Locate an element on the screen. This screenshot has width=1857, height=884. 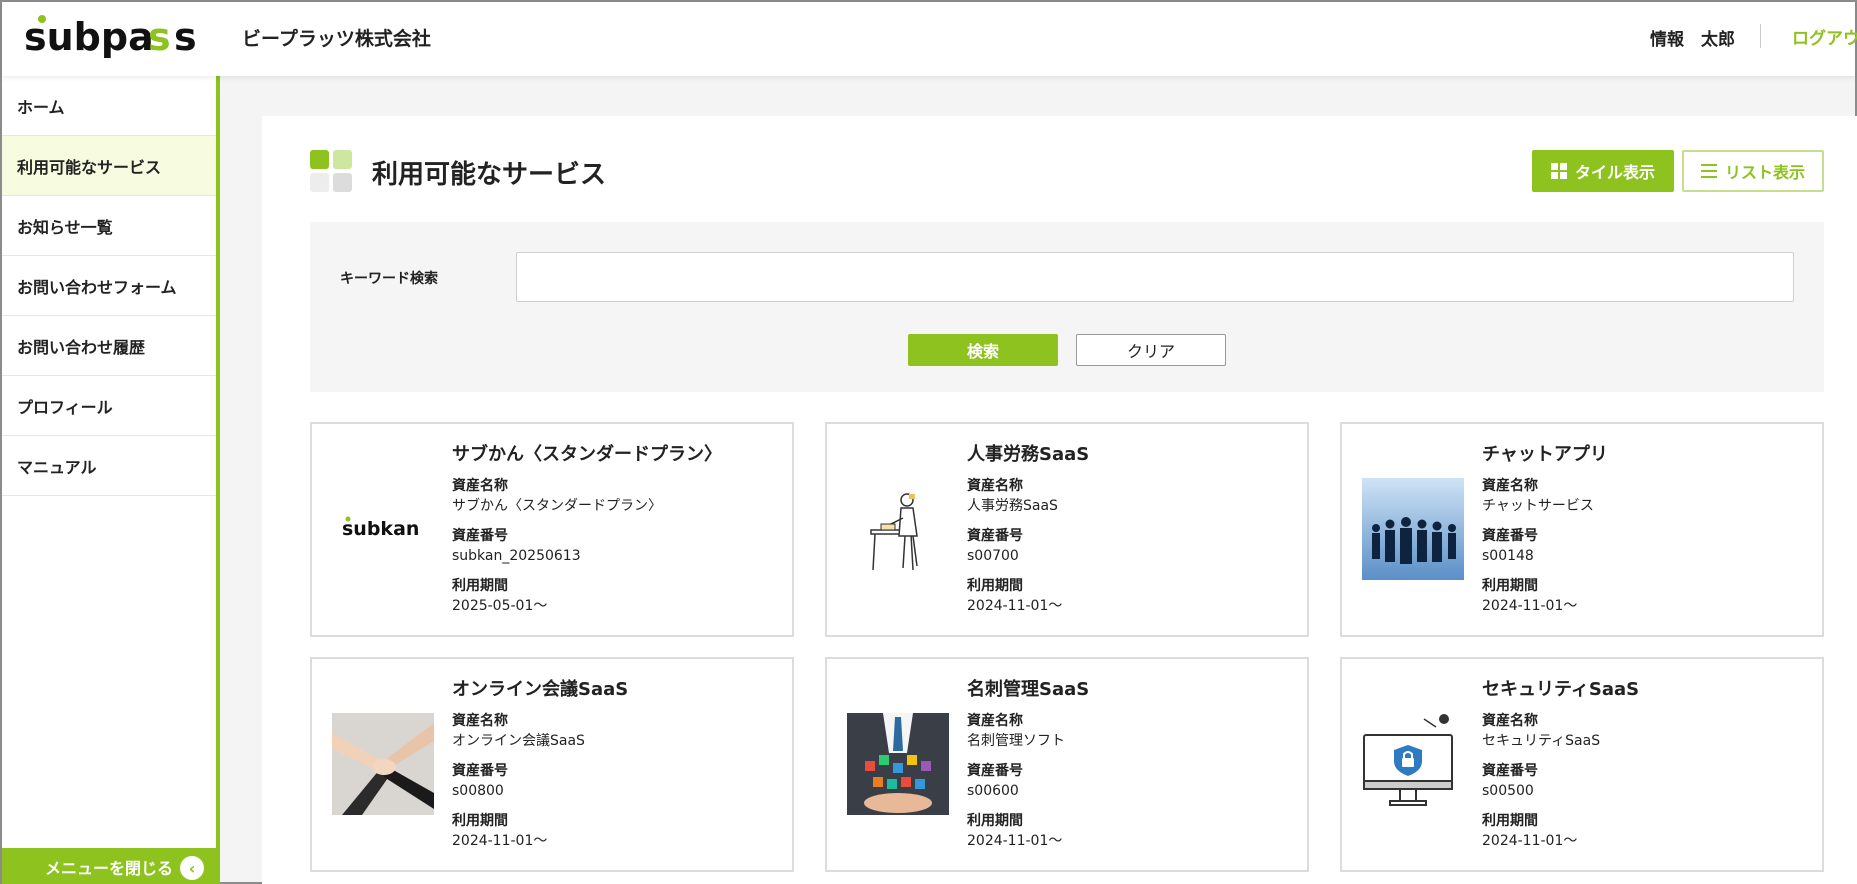
svg-text: subkan is located at coordinates (380, 529).